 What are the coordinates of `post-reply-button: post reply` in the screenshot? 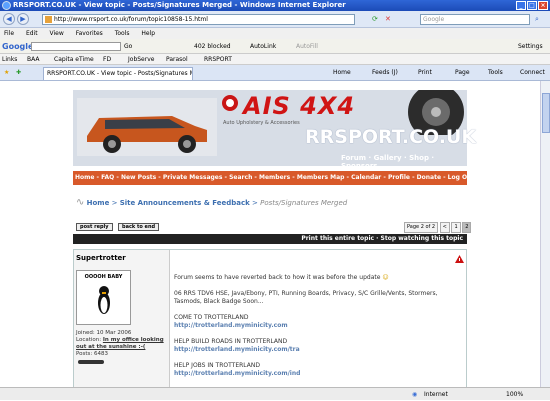 It's located at (94, 227).